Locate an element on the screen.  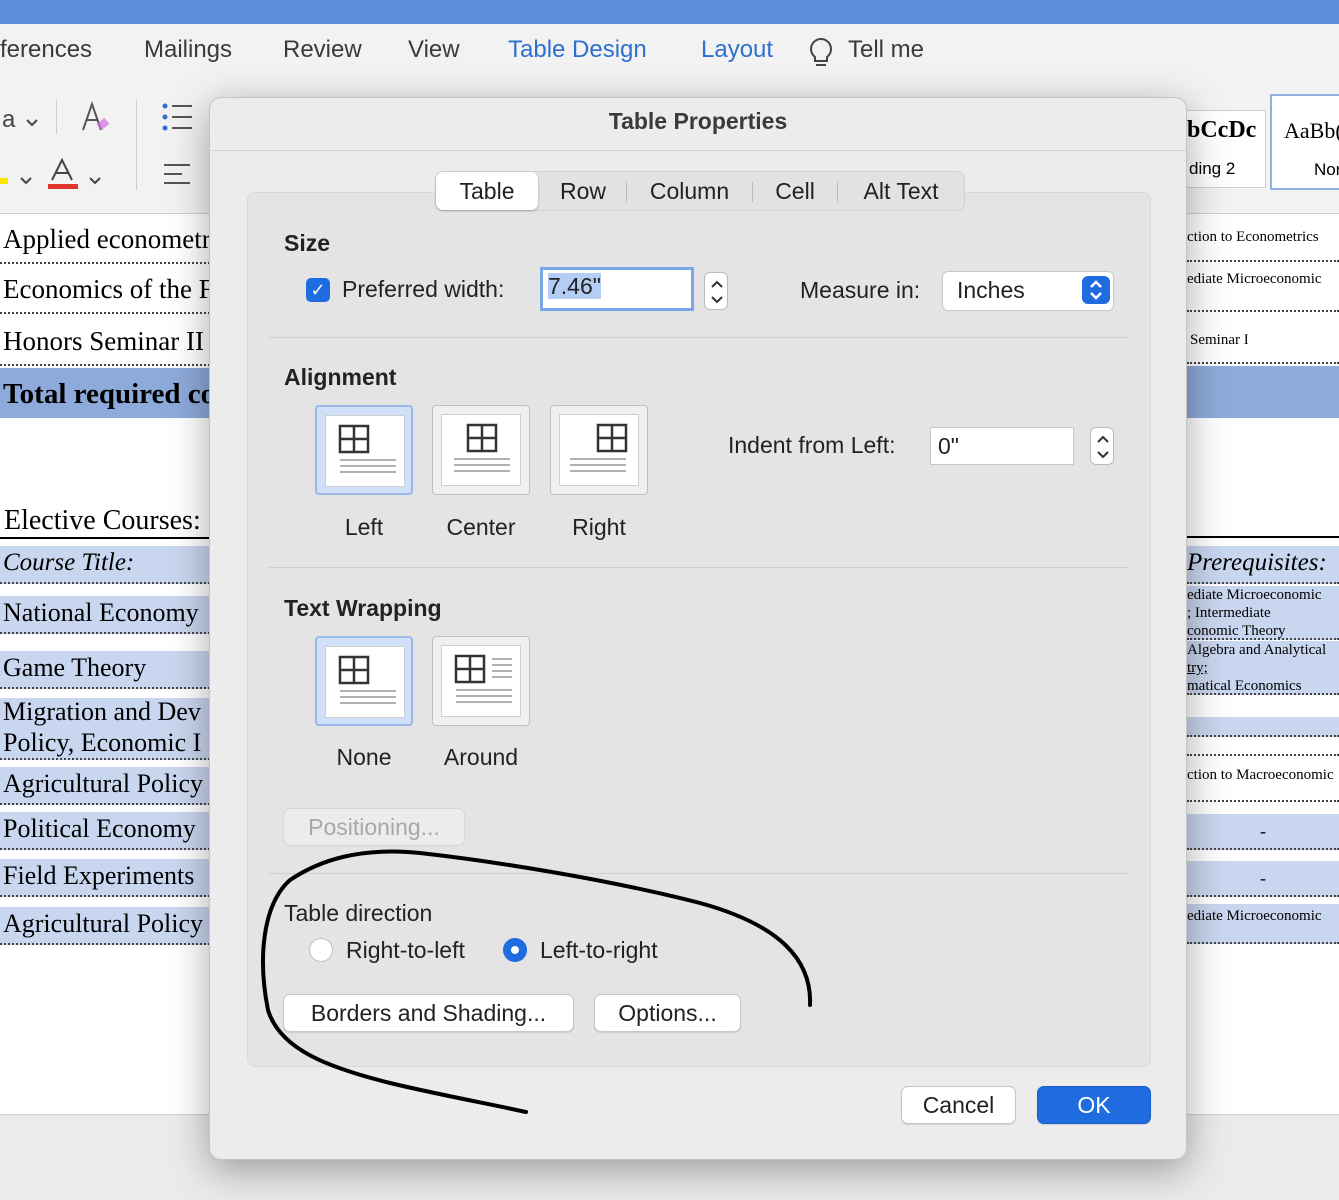
wrapping-around-label: Around is located at coordinates (481, 757).